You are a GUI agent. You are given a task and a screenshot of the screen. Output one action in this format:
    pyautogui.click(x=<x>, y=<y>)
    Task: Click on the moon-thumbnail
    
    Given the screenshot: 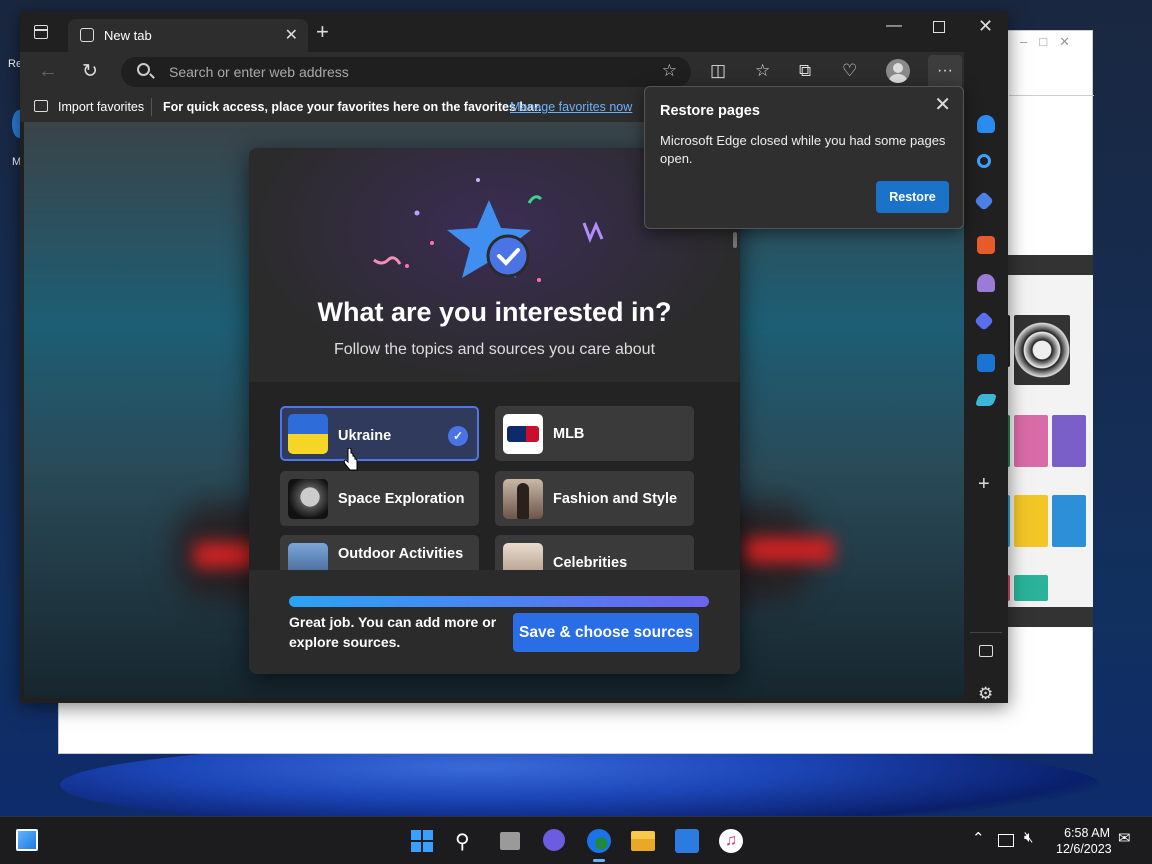 What is the action you would take?
    pyautogui.click(x=308, y=499)
    